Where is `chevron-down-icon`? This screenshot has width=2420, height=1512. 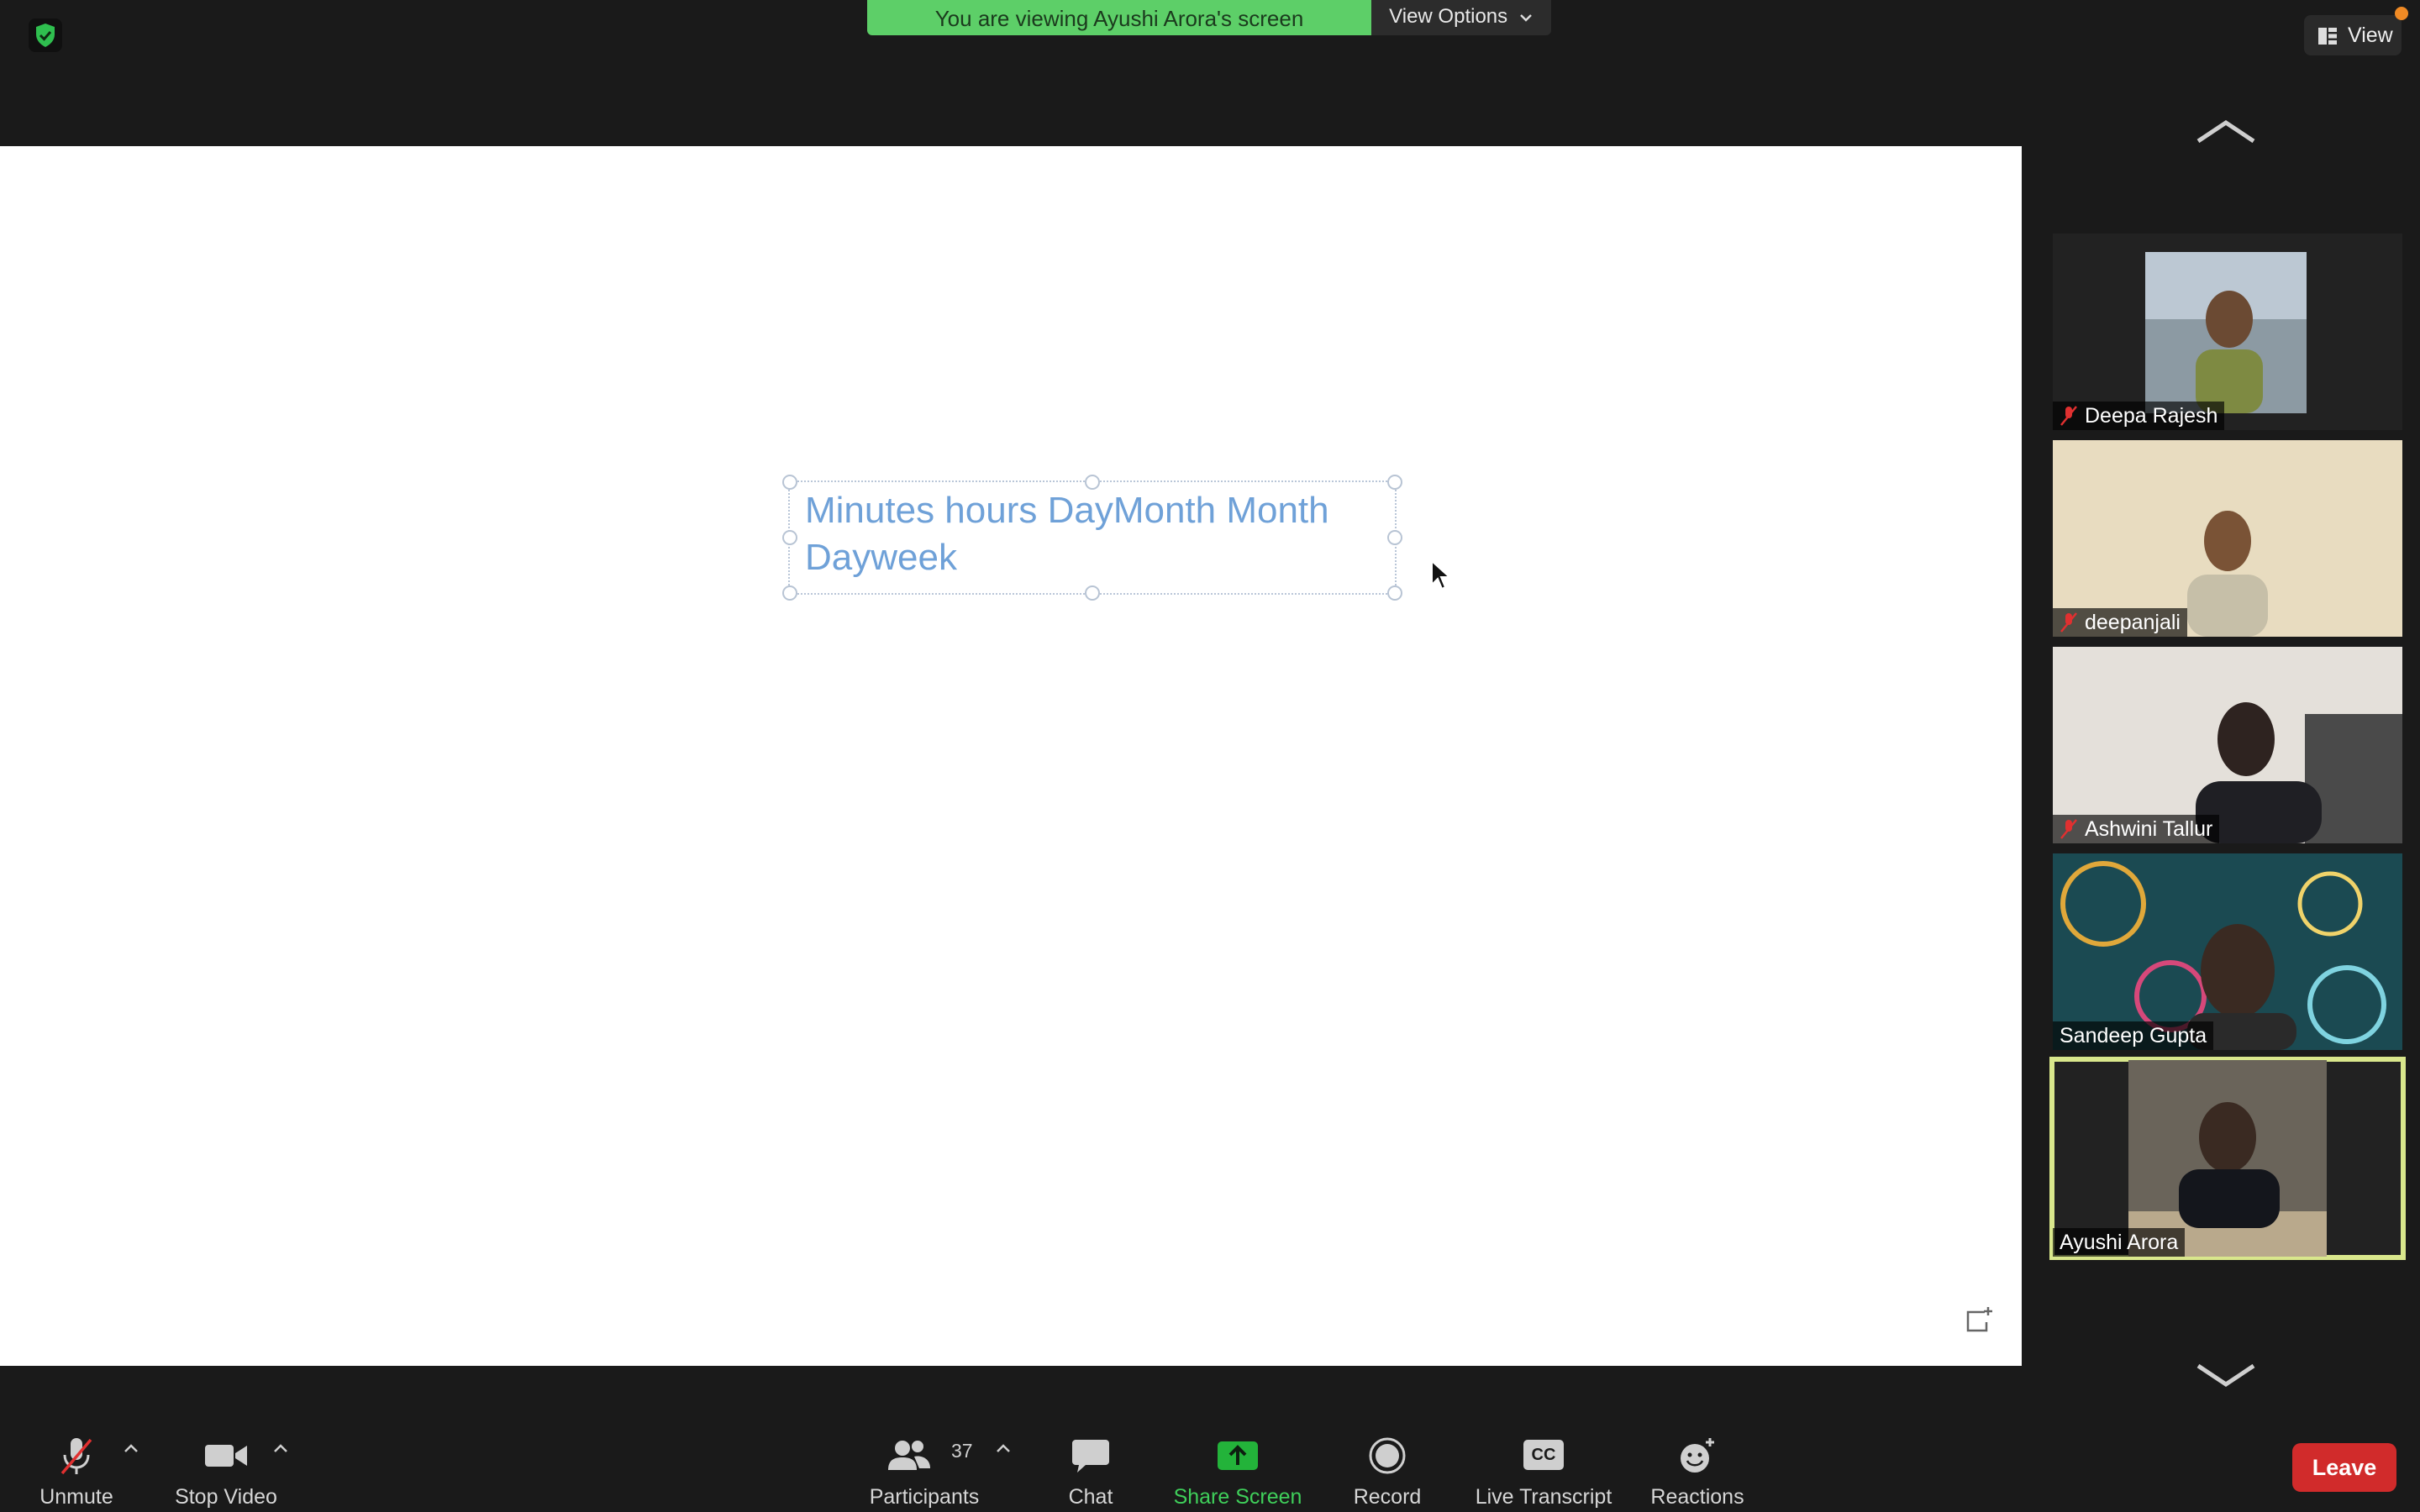 chevron-down-icon is located at coordinates (1526, 17).